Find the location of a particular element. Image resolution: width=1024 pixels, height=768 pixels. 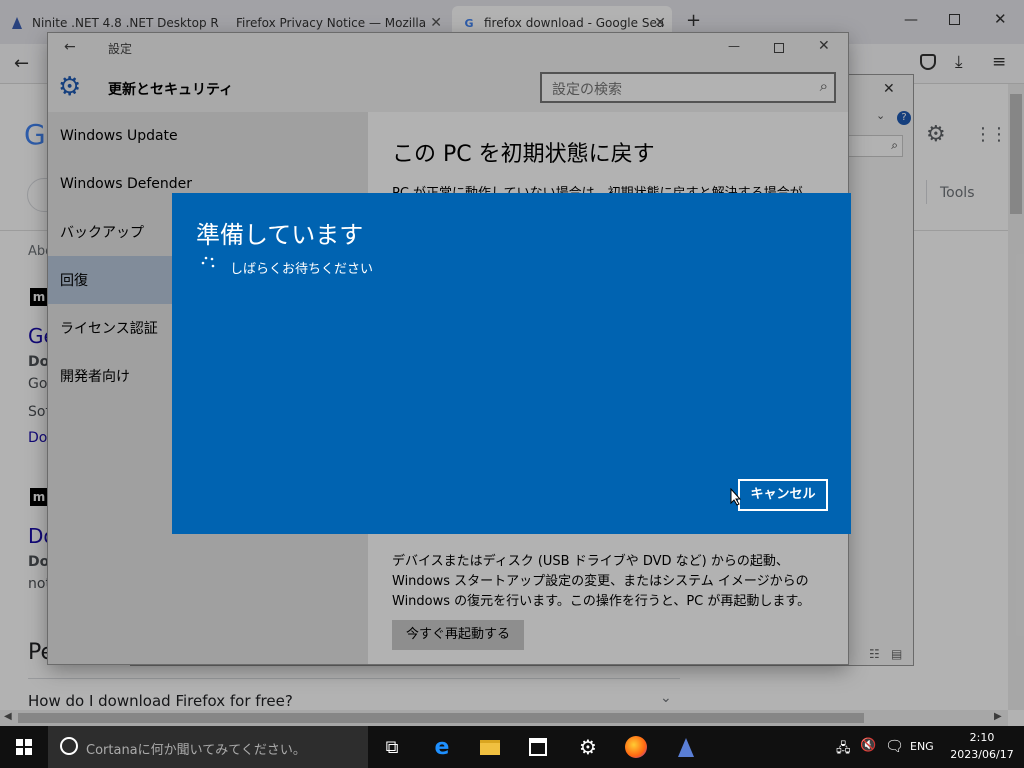

cortana-search-box: Cortanaに何か聞いてみてください。 is located at coordinates (208, 747).